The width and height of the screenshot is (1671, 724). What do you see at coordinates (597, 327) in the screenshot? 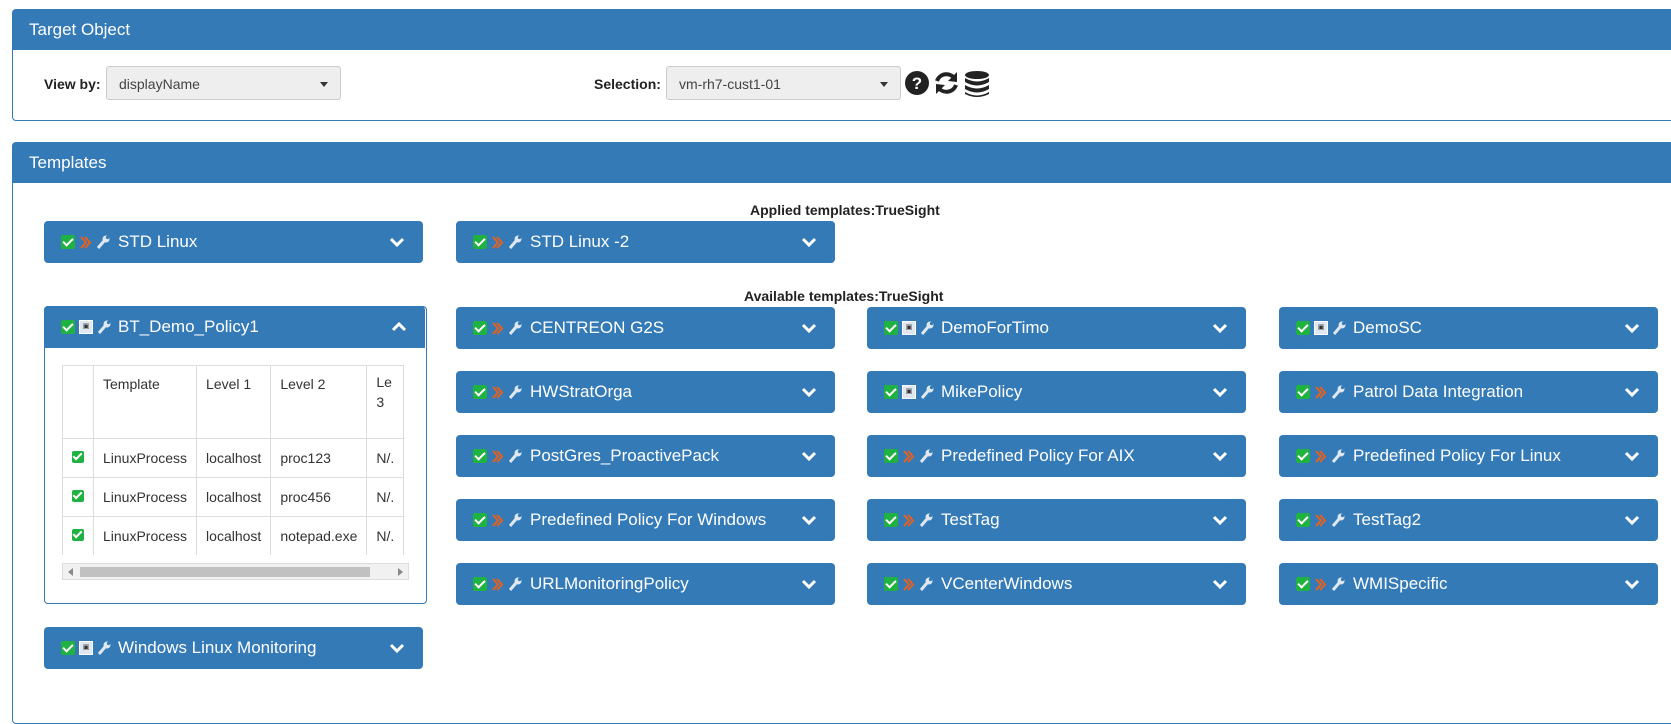
I see `template-name: CENTREON G2S` at bounding box center [597, 327].